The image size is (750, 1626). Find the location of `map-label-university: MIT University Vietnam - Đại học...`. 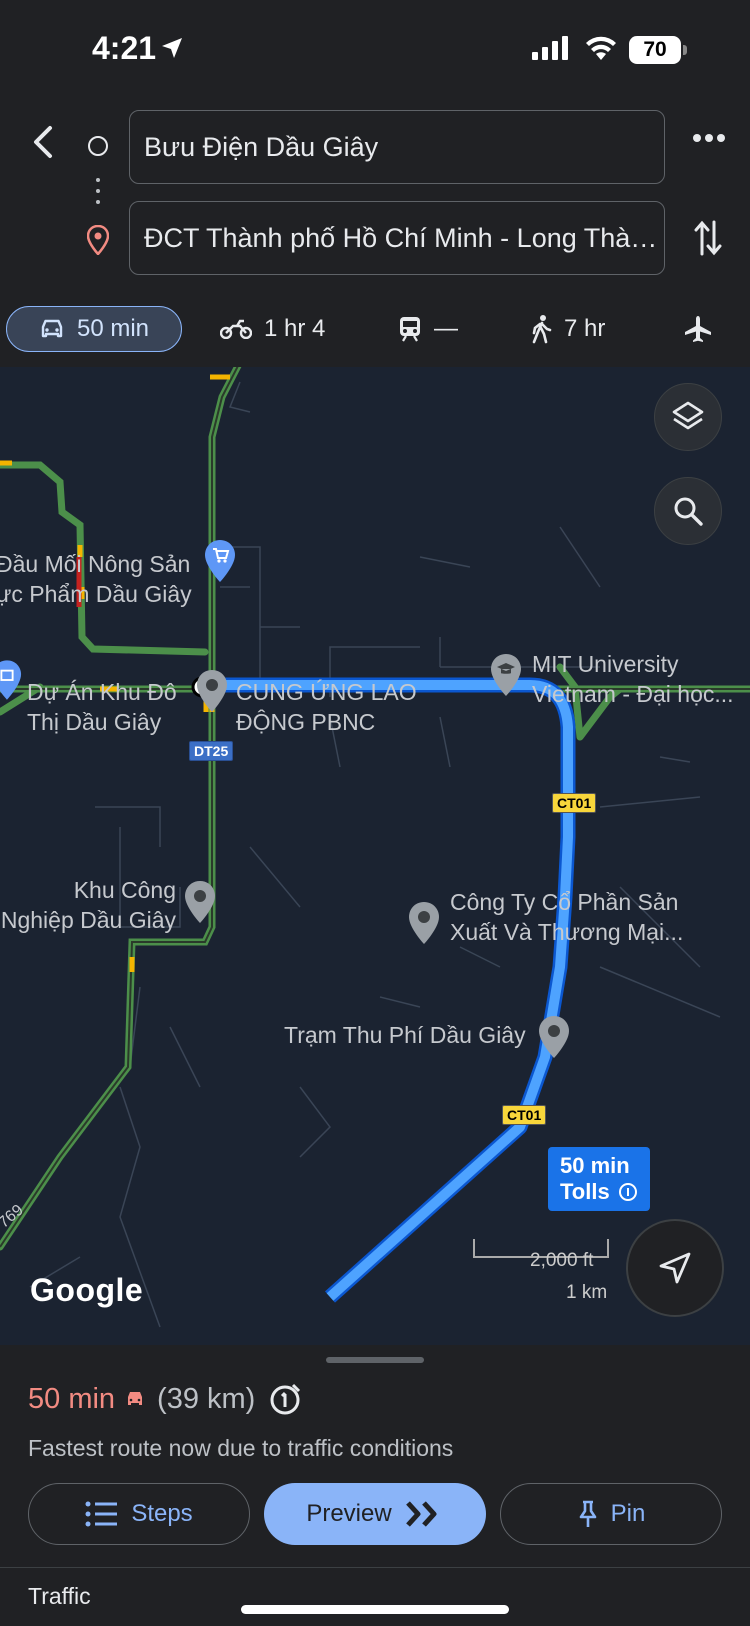

map-label-university: MIT University Vietnam - Đại học... is located at coordinates (633, 679).